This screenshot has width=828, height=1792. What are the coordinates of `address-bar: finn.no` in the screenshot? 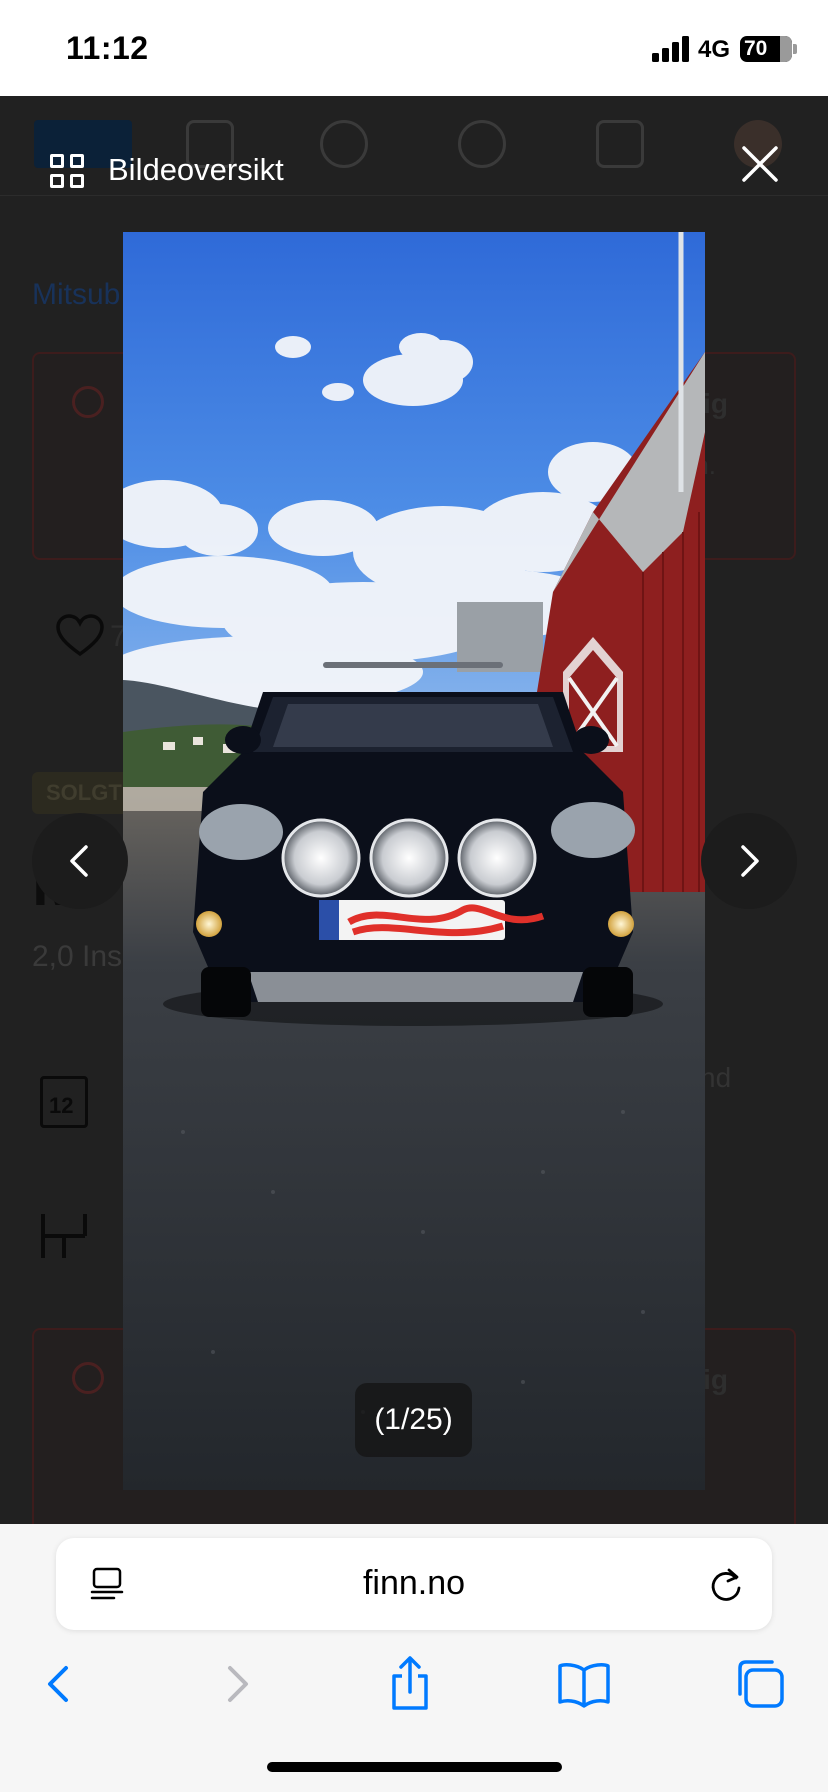 It's located at (414, 1584).